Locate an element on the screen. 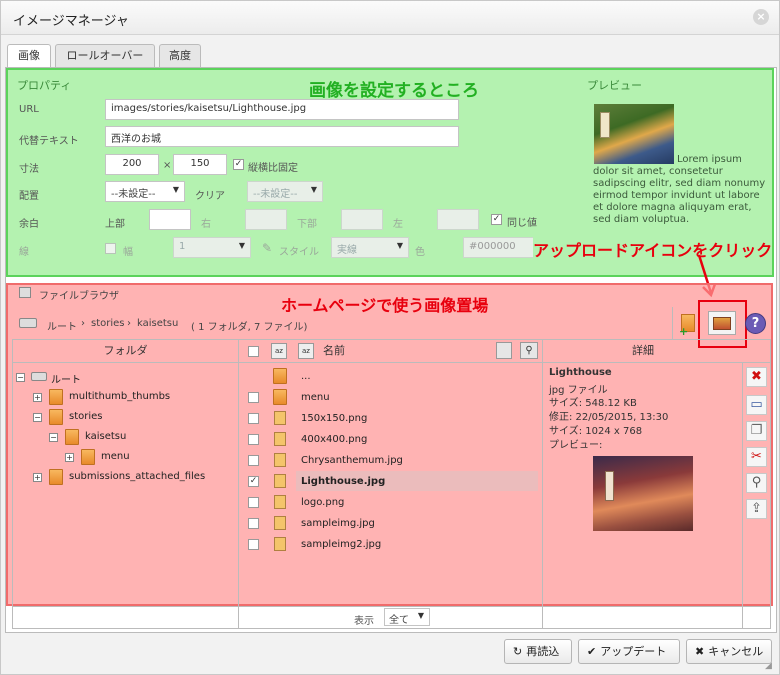 The image size is (780, 675). resize-grip-icon: ◢ is located at coordinates (768, 666).